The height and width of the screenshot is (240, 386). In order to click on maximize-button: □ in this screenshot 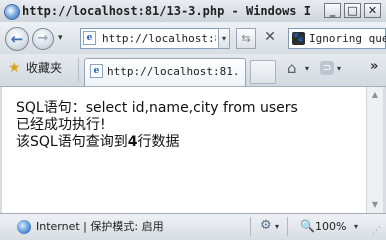, I will do `click(352, 10)`.